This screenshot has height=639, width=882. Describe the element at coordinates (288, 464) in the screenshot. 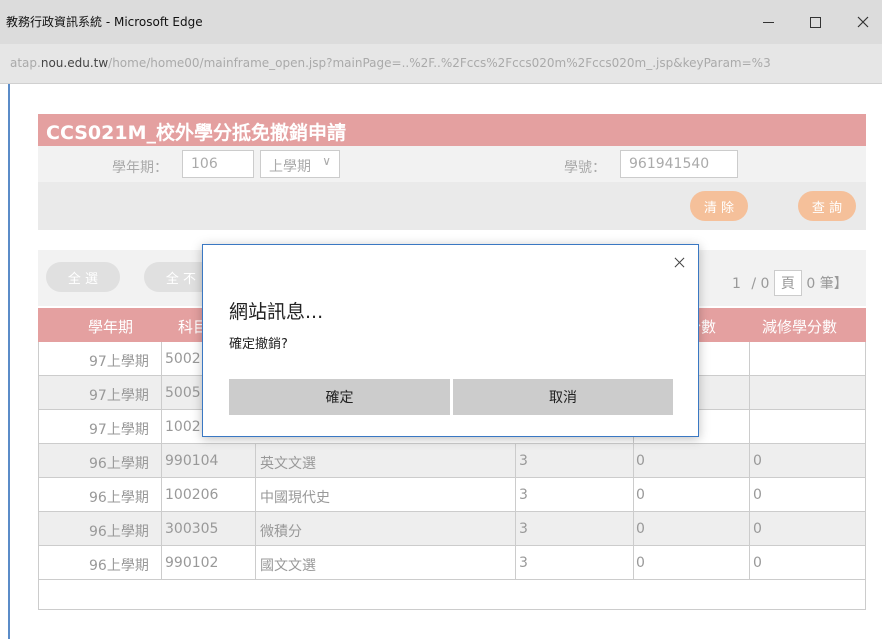

I see `cell-name: 英文文選` at that location.